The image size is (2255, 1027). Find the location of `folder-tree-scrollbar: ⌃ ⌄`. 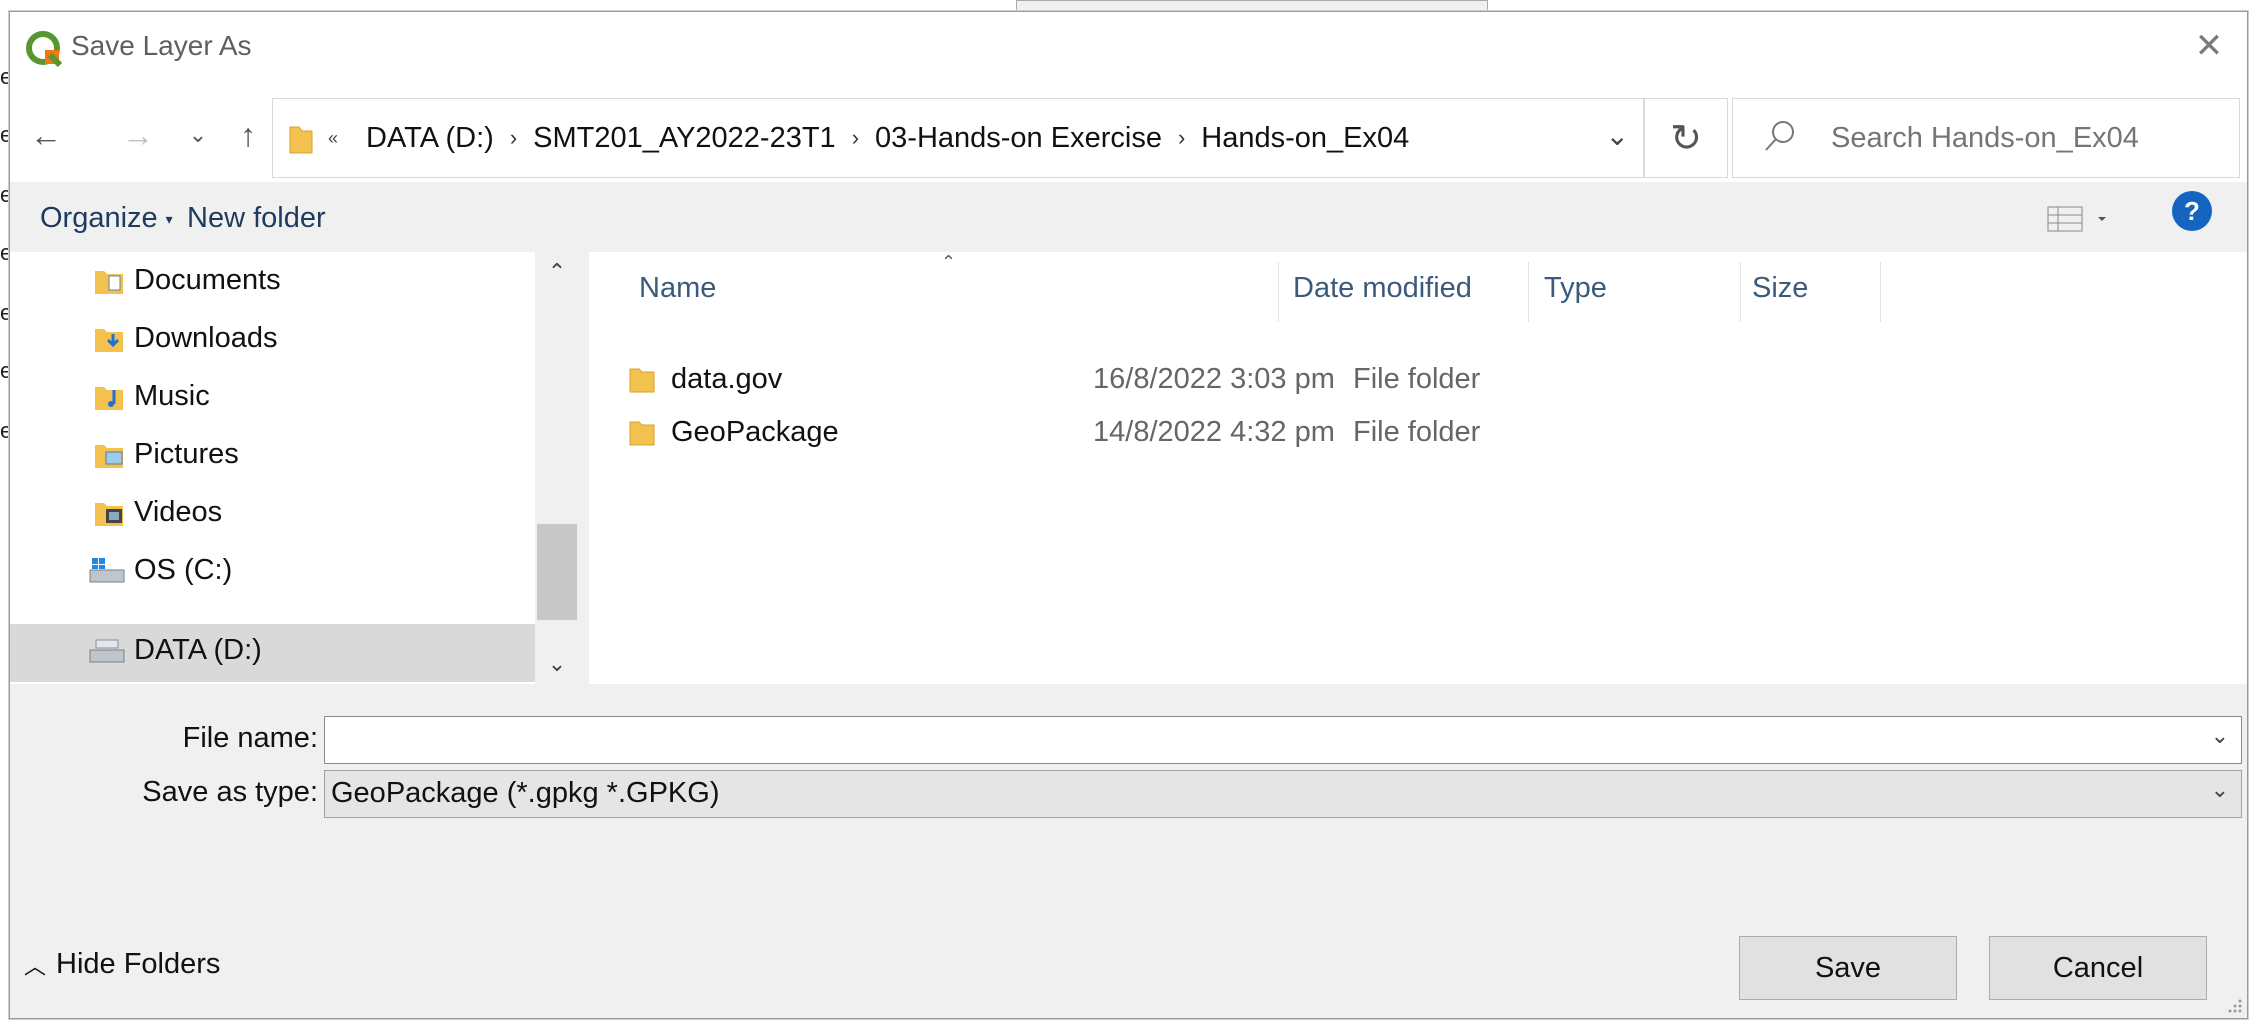

folder-tree-scrollbar: ⌃ ⌄ is located at coordinates (557, 468).